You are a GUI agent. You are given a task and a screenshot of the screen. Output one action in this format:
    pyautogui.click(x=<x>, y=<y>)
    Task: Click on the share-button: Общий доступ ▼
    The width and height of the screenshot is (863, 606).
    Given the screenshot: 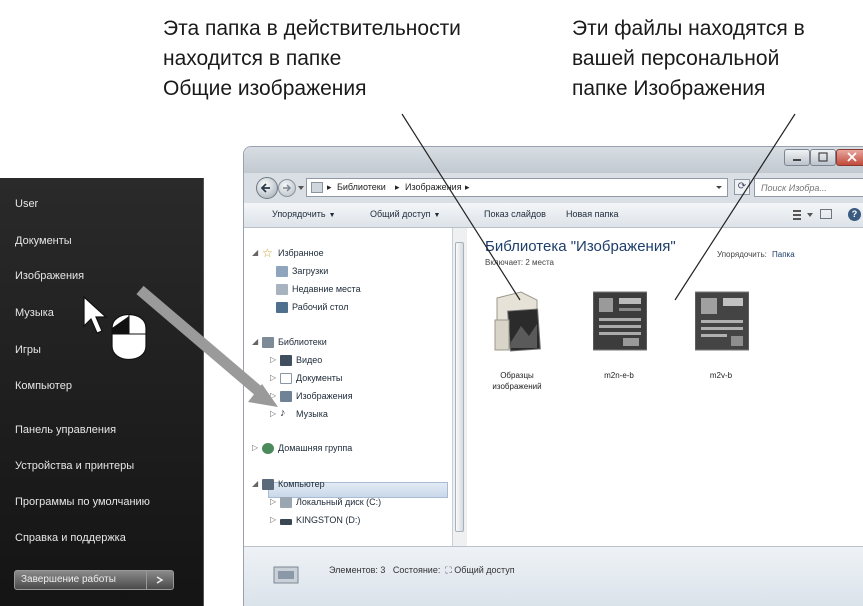 What is the action you would take?
    pyautogui.click(x=405, y=214)
    